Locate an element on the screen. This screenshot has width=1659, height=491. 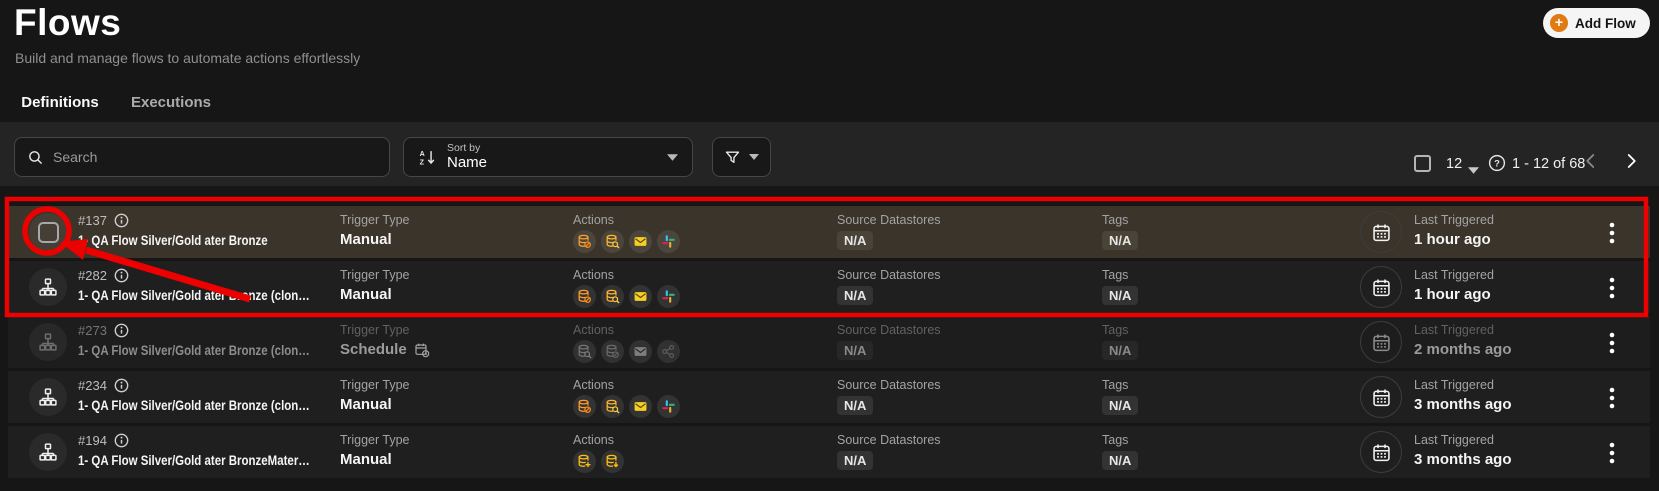
search-box is located at coordinates (202, 157).